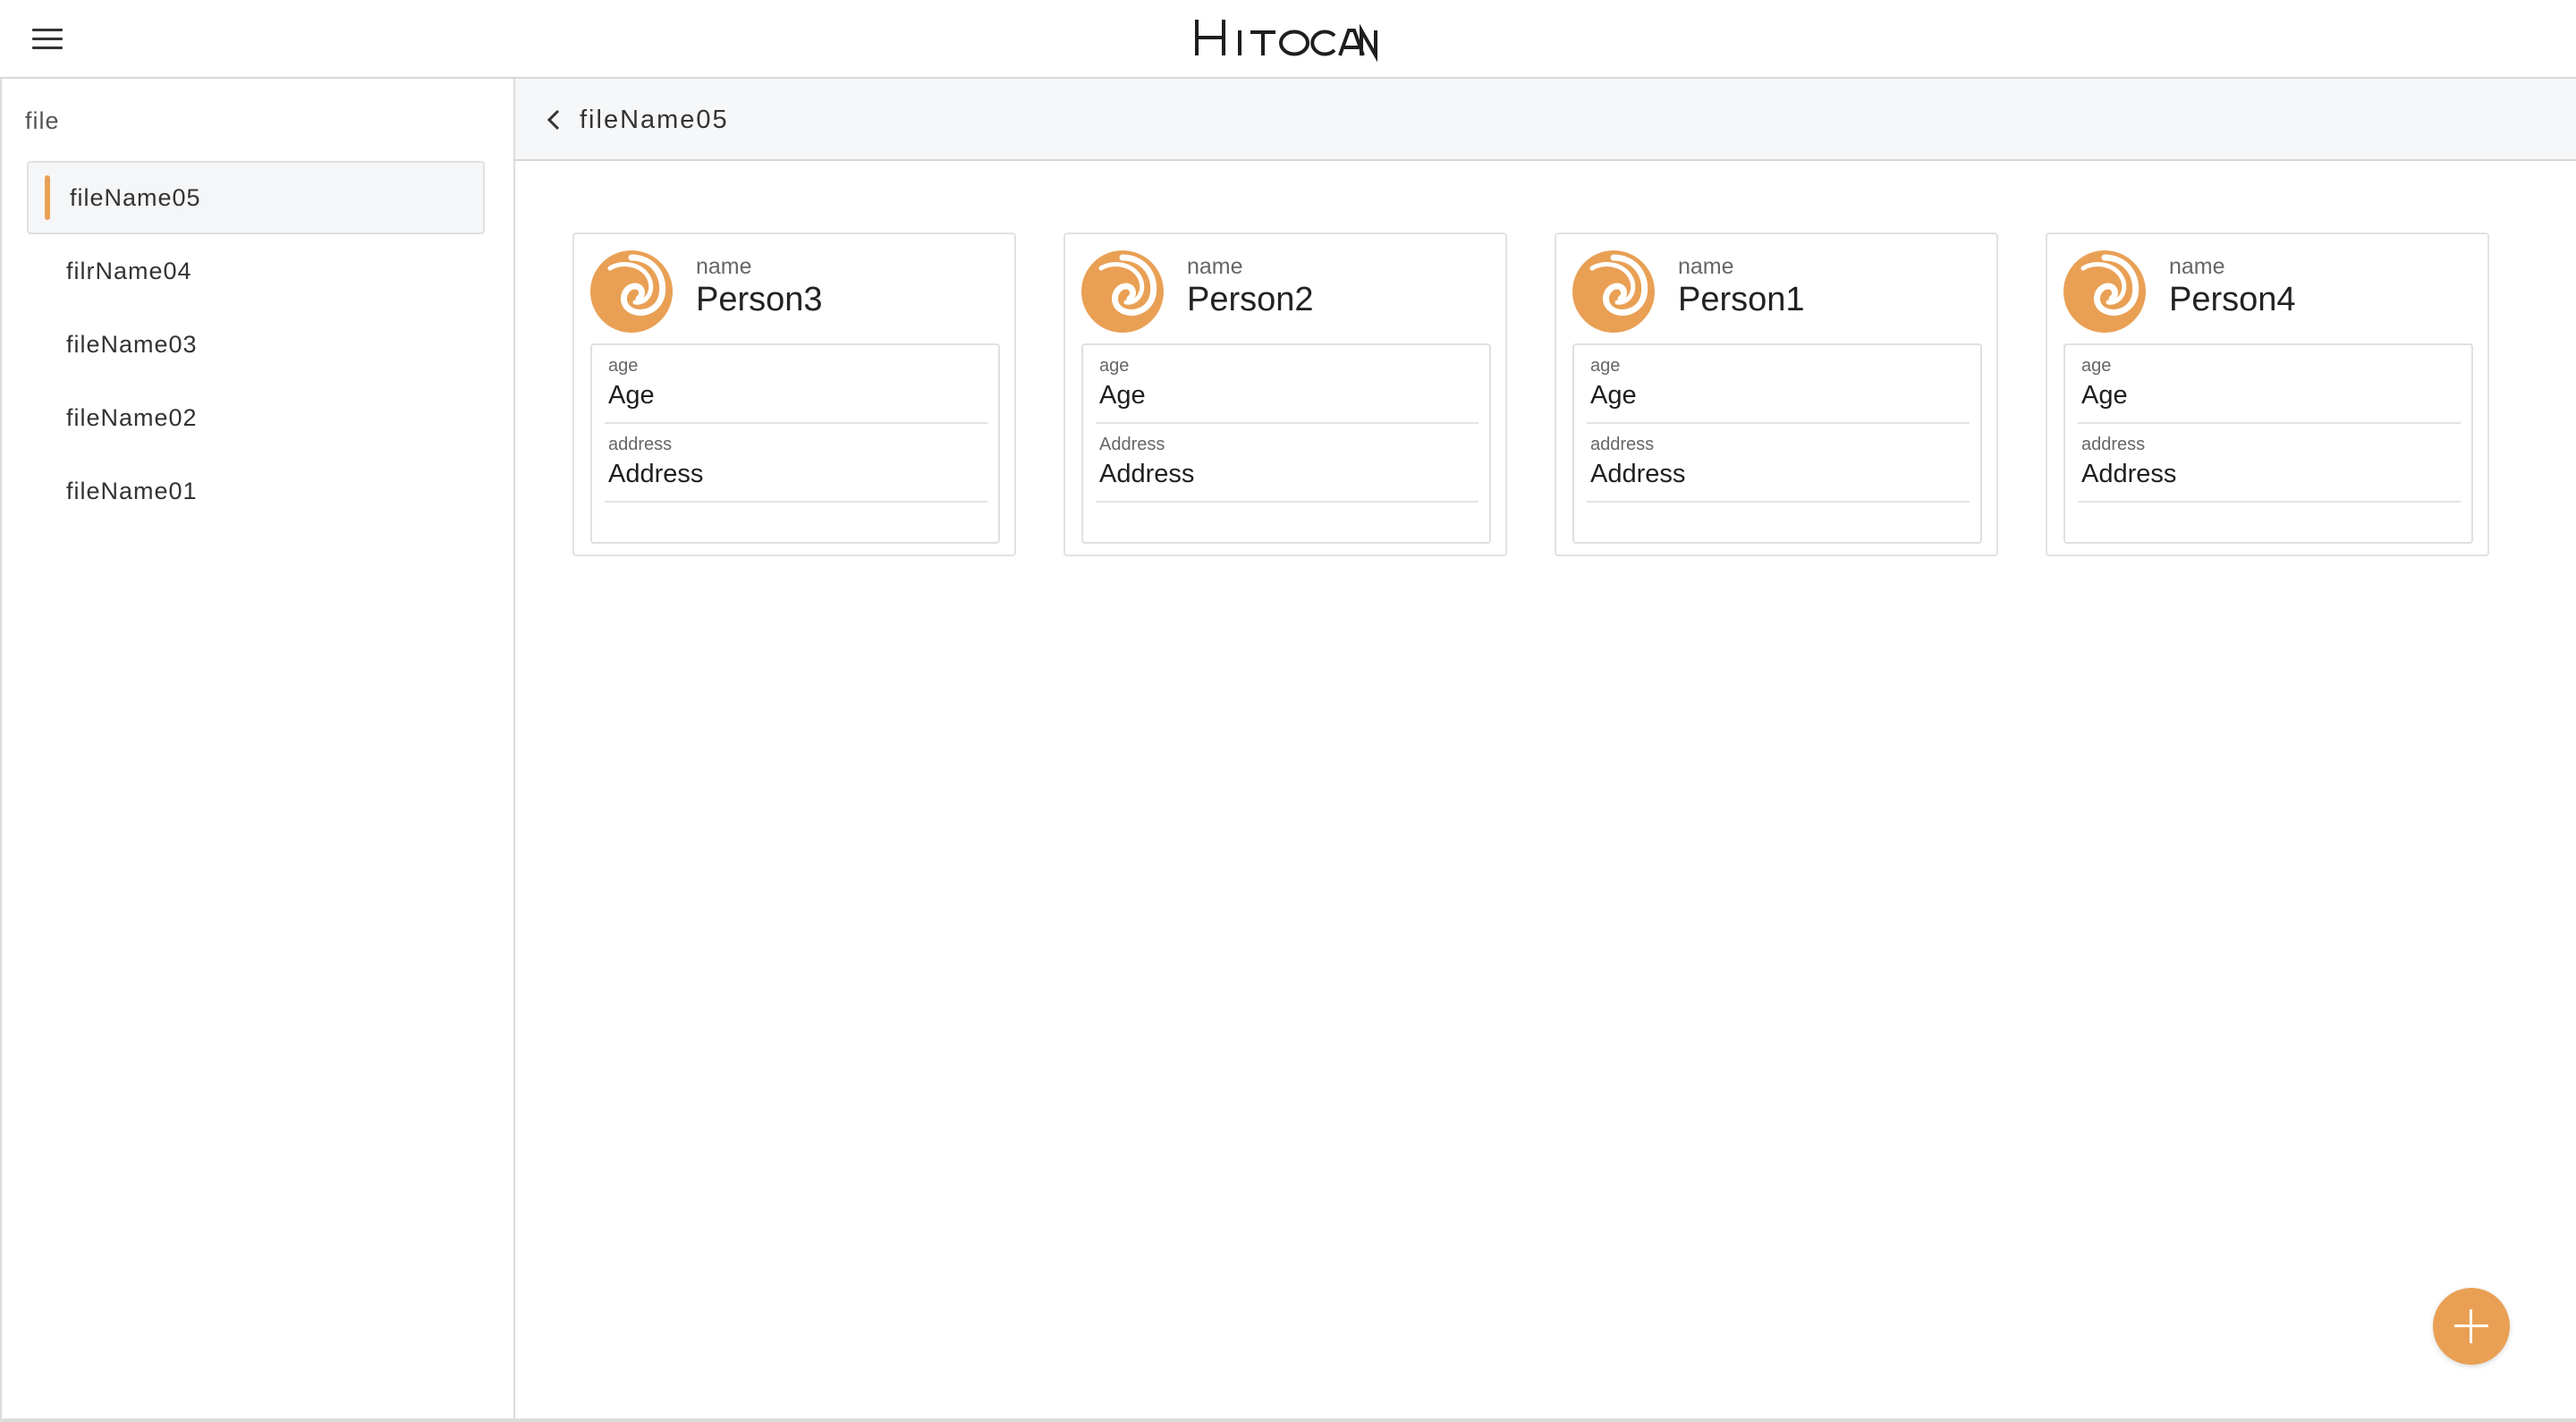 The height and width of the screenshot is (1422, 2576). What do you see at coordinates (256, 417) in the screenshot?
I see `sidebar-item-filename02: fileName02` at bounding box center [256, 417].